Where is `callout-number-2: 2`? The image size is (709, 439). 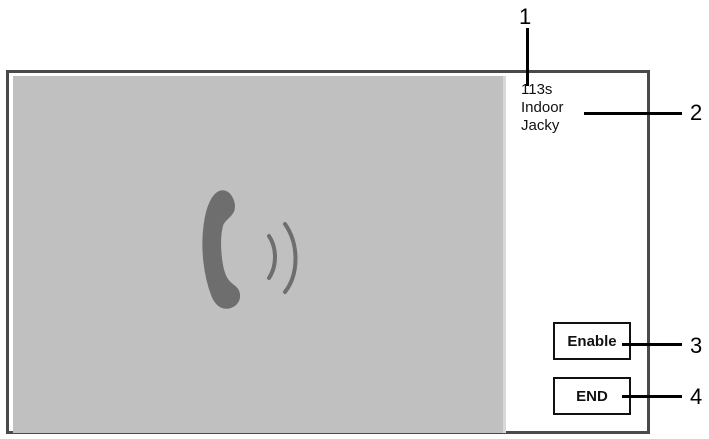 callout-number-2: 2 is located at coordinates (696, 112).